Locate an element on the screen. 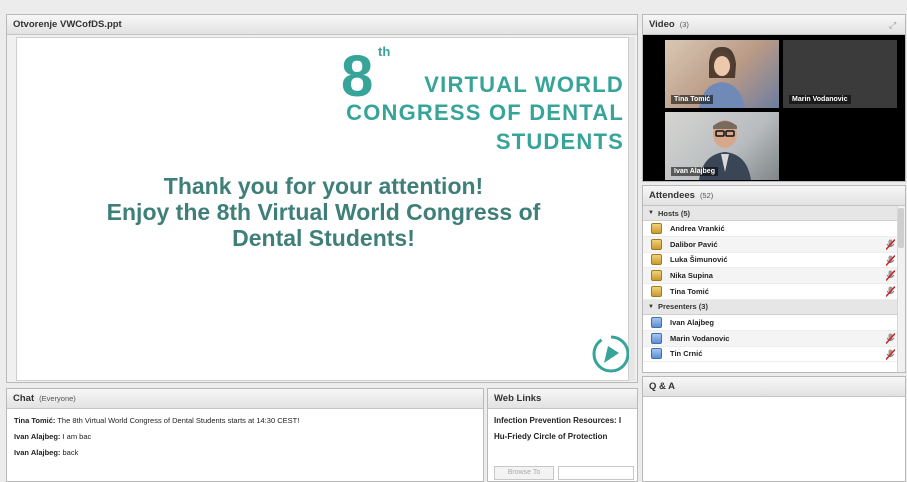 Image resolution: width=907 pixels, height=482 pixels. qa-pod-title: Q & A is located at coordinates (662, 386).